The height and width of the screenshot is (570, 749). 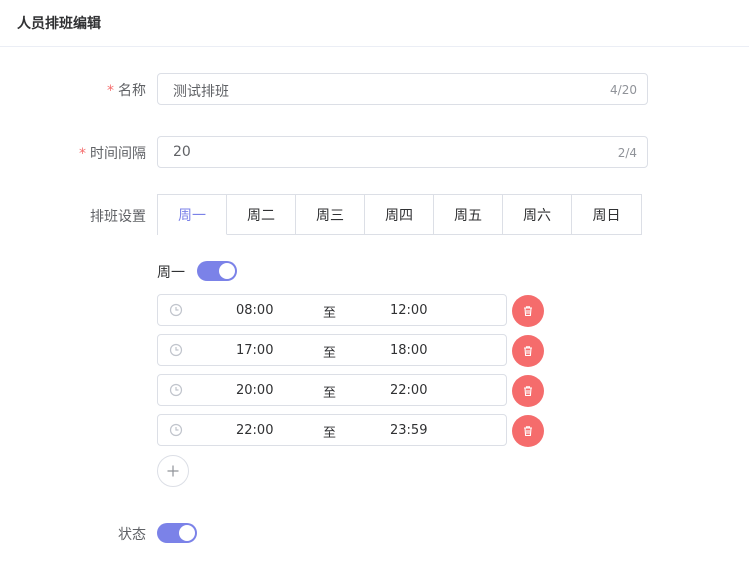 What do you see at coordinates (118, 217) in the screenshot?
I see `schedule-label: 排班设置` at bounding box center [118, 217].